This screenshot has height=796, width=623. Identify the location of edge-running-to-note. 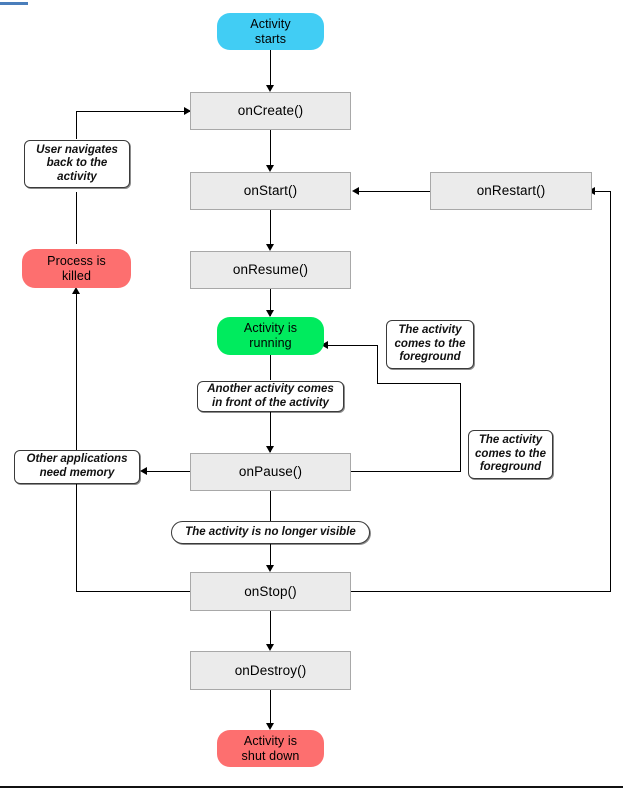
(270, 367).